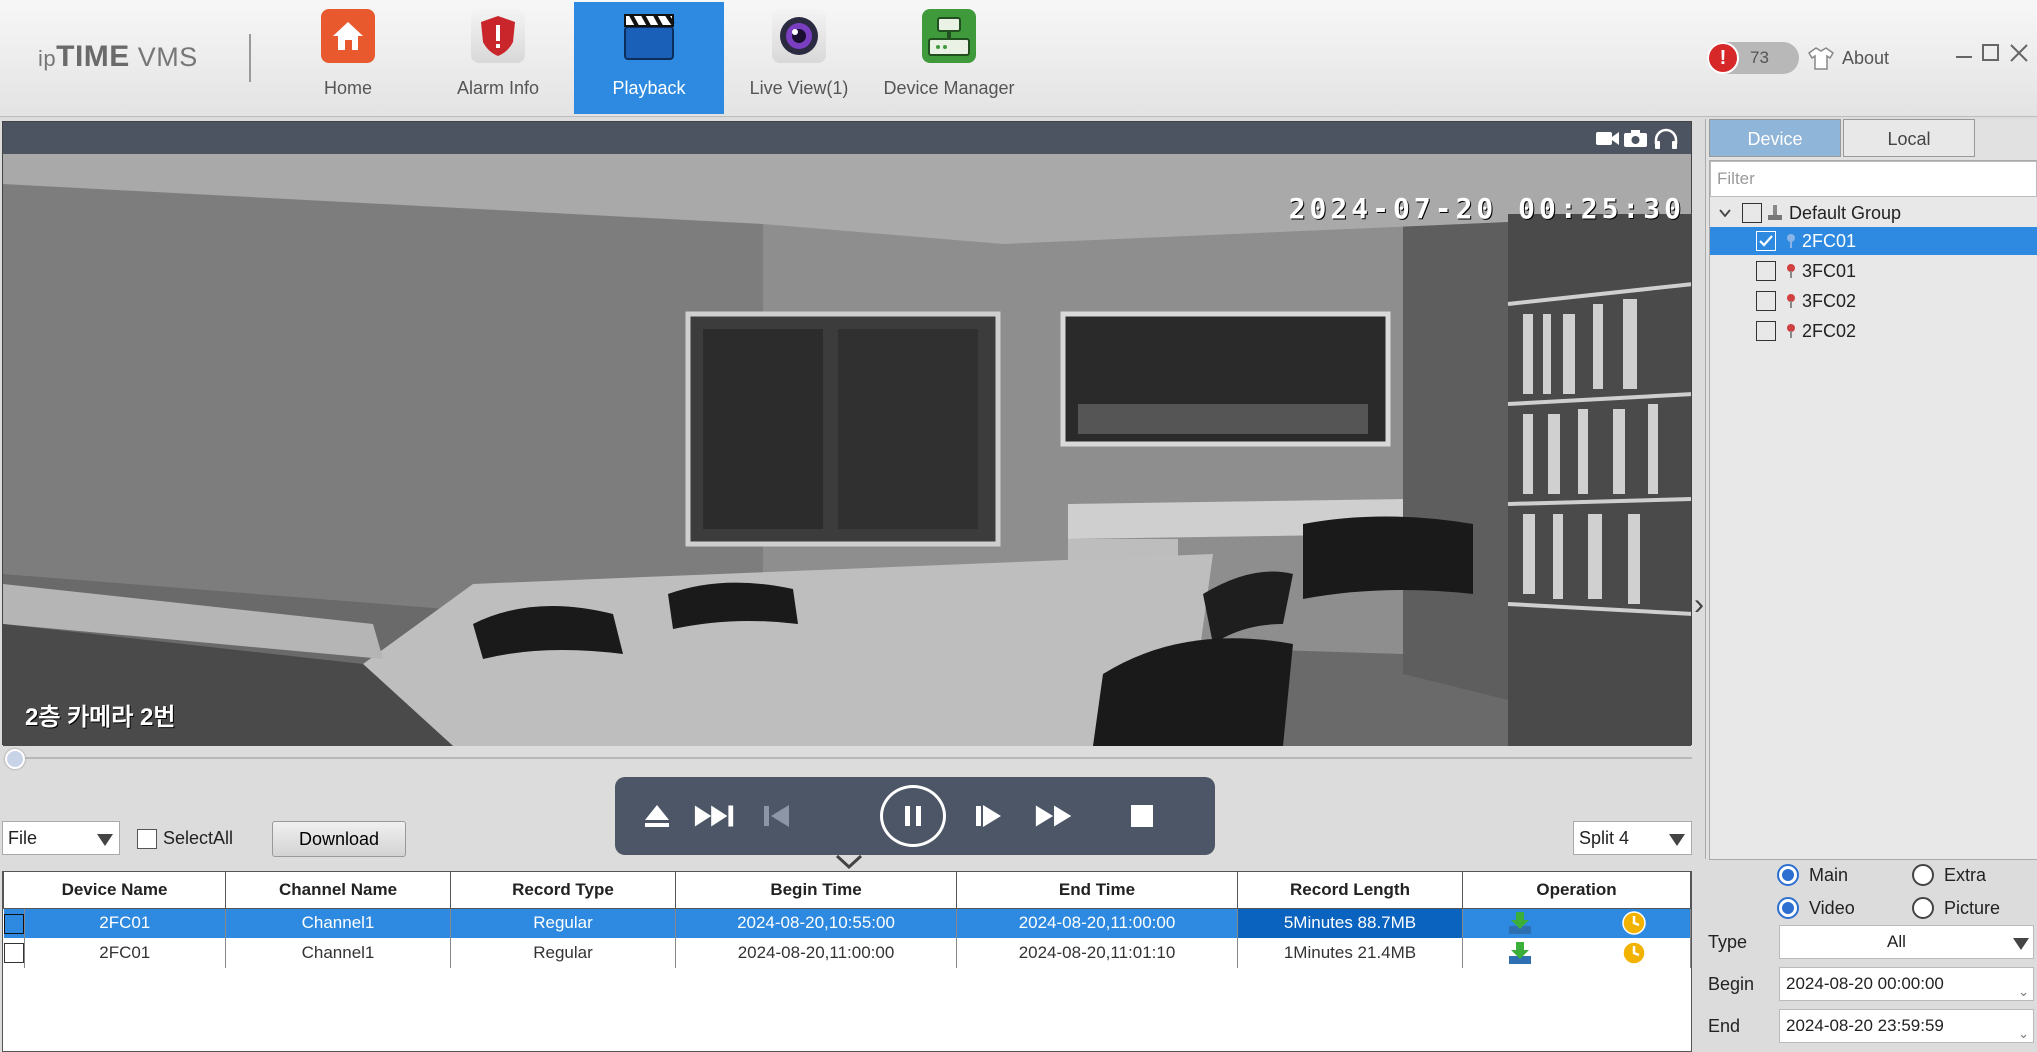 The height and width of the screenshot is (1052, 2037). Describe the element at coordinates (1896, 941) in the screenshot. I see `type-value: All` at that location.